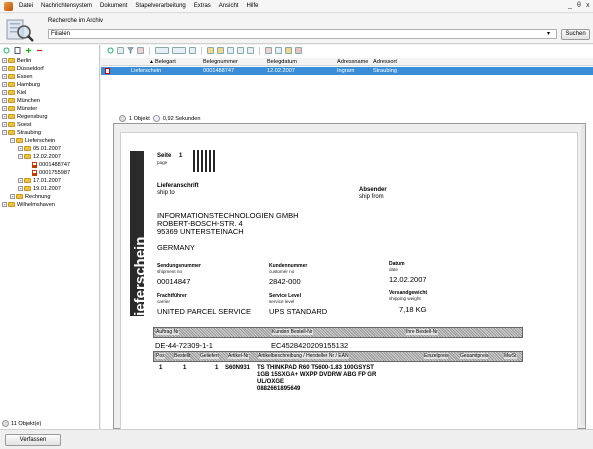 The height and width of the screenshot is (449, 593). What do you see at coordinates (230, 50) in the screenshot?
I see `print-icon` at bounding box center [230, 50].